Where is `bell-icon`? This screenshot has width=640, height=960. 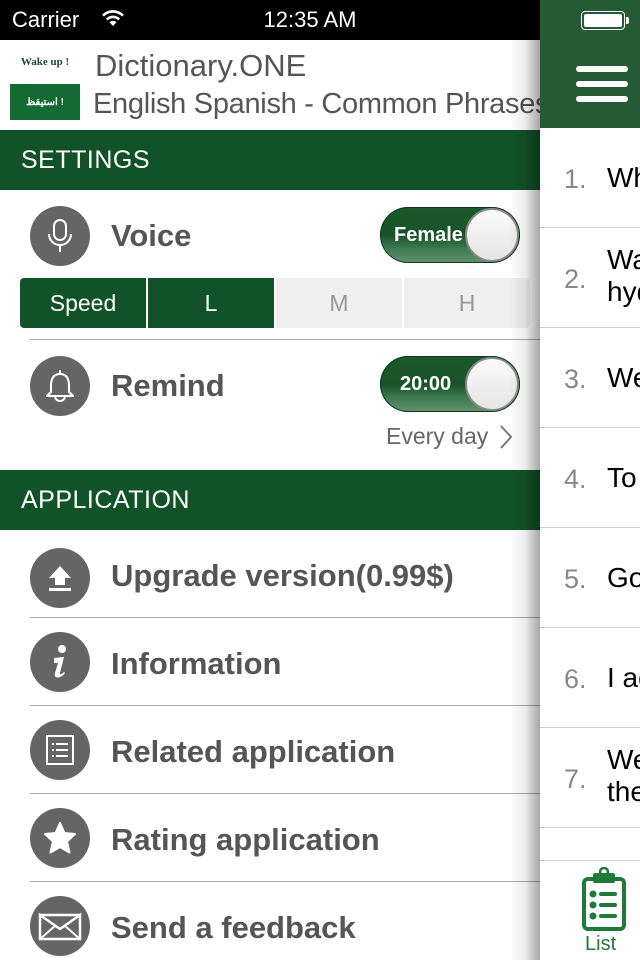 bell-icon is located at coordinates (60, 386).